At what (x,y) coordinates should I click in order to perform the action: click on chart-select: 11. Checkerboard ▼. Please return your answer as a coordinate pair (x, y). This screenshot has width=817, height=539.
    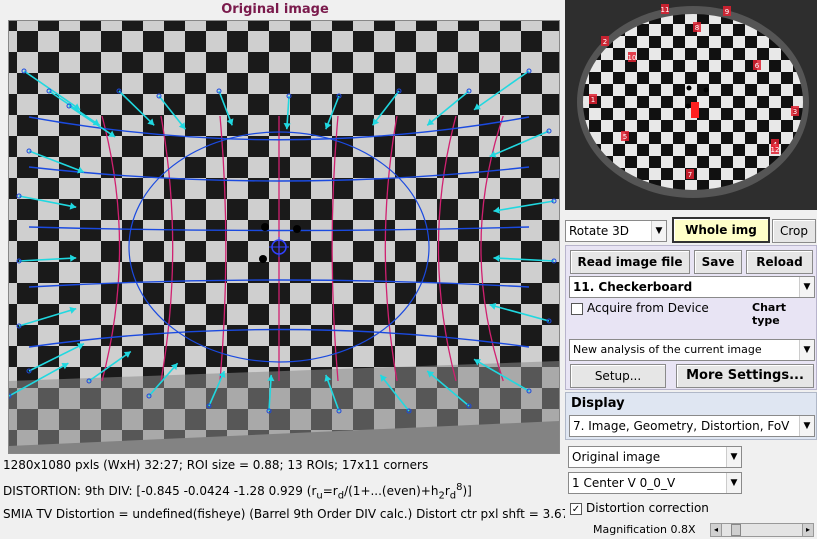
    Looking at the image, I should click on (692, 287).